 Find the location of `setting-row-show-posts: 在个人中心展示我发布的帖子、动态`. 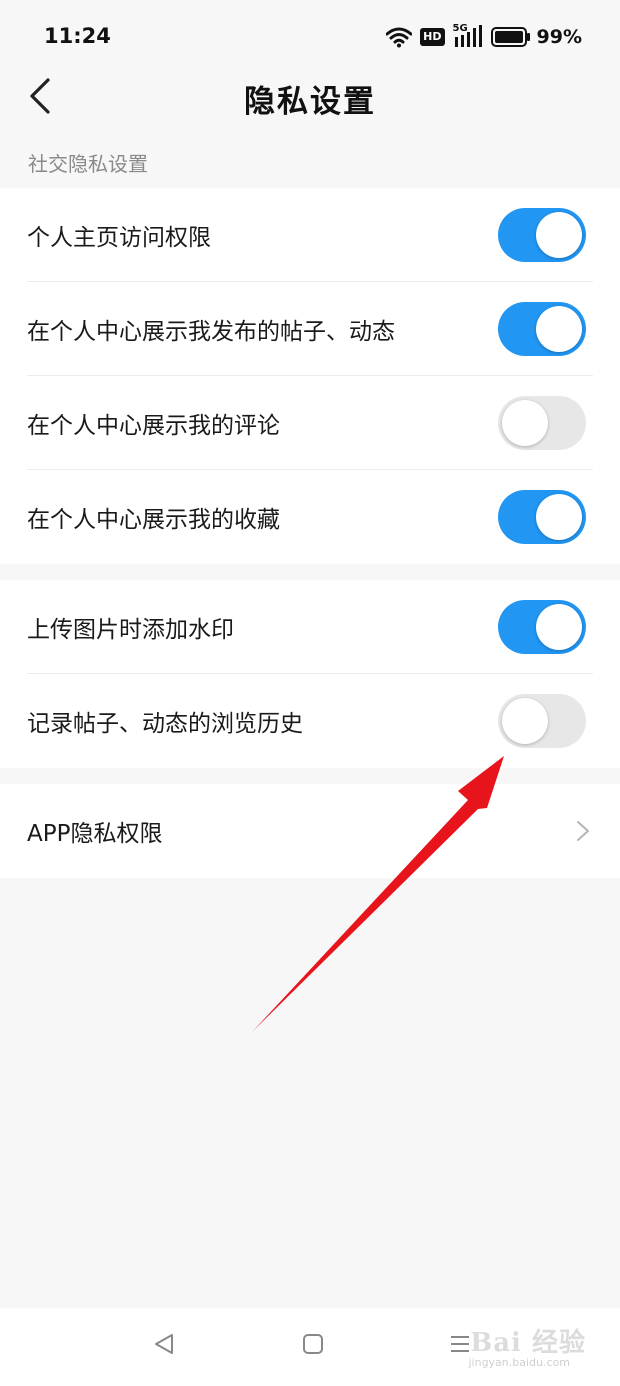

setting-row-show-posts: 在个人中心展示我发布的帖子、动态 is located at coordinates (310, 329).